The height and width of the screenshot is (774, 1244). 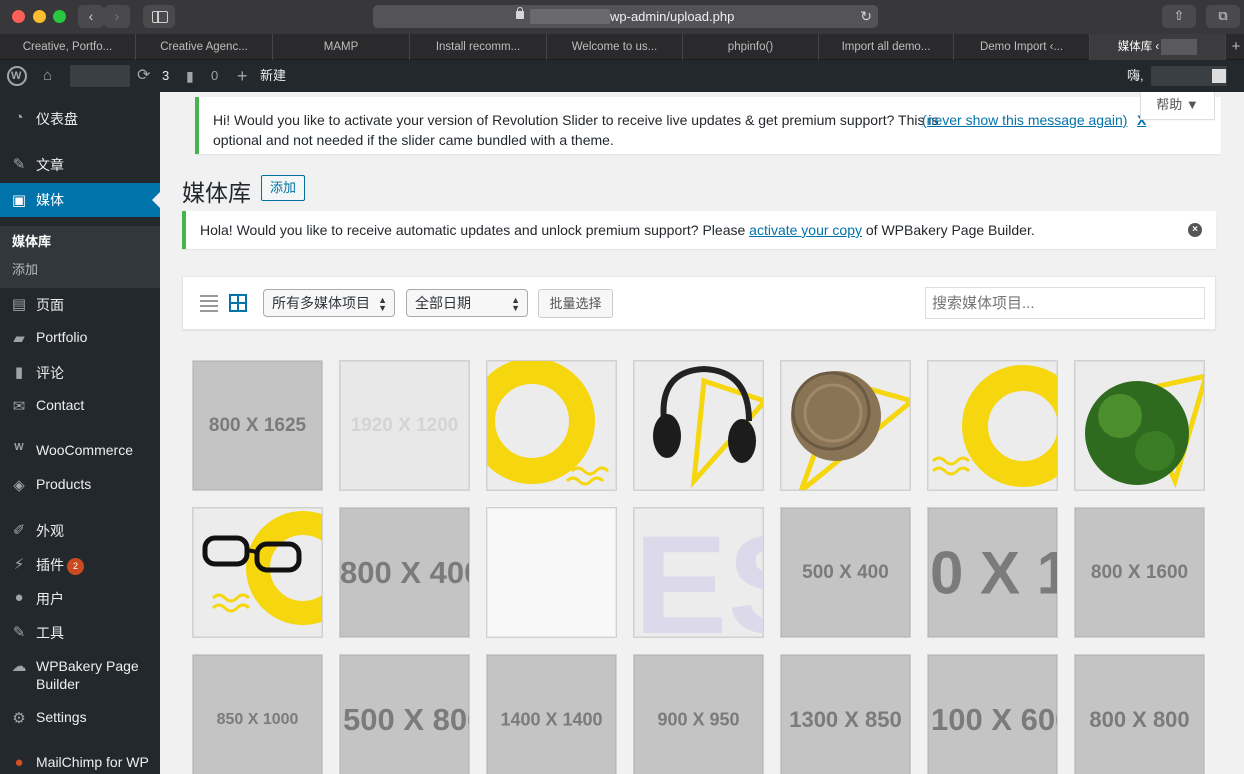 What do you see at coordinates (1065, 303) in the screenshot?
I see `search-input` at bounding box center [1065, 303].